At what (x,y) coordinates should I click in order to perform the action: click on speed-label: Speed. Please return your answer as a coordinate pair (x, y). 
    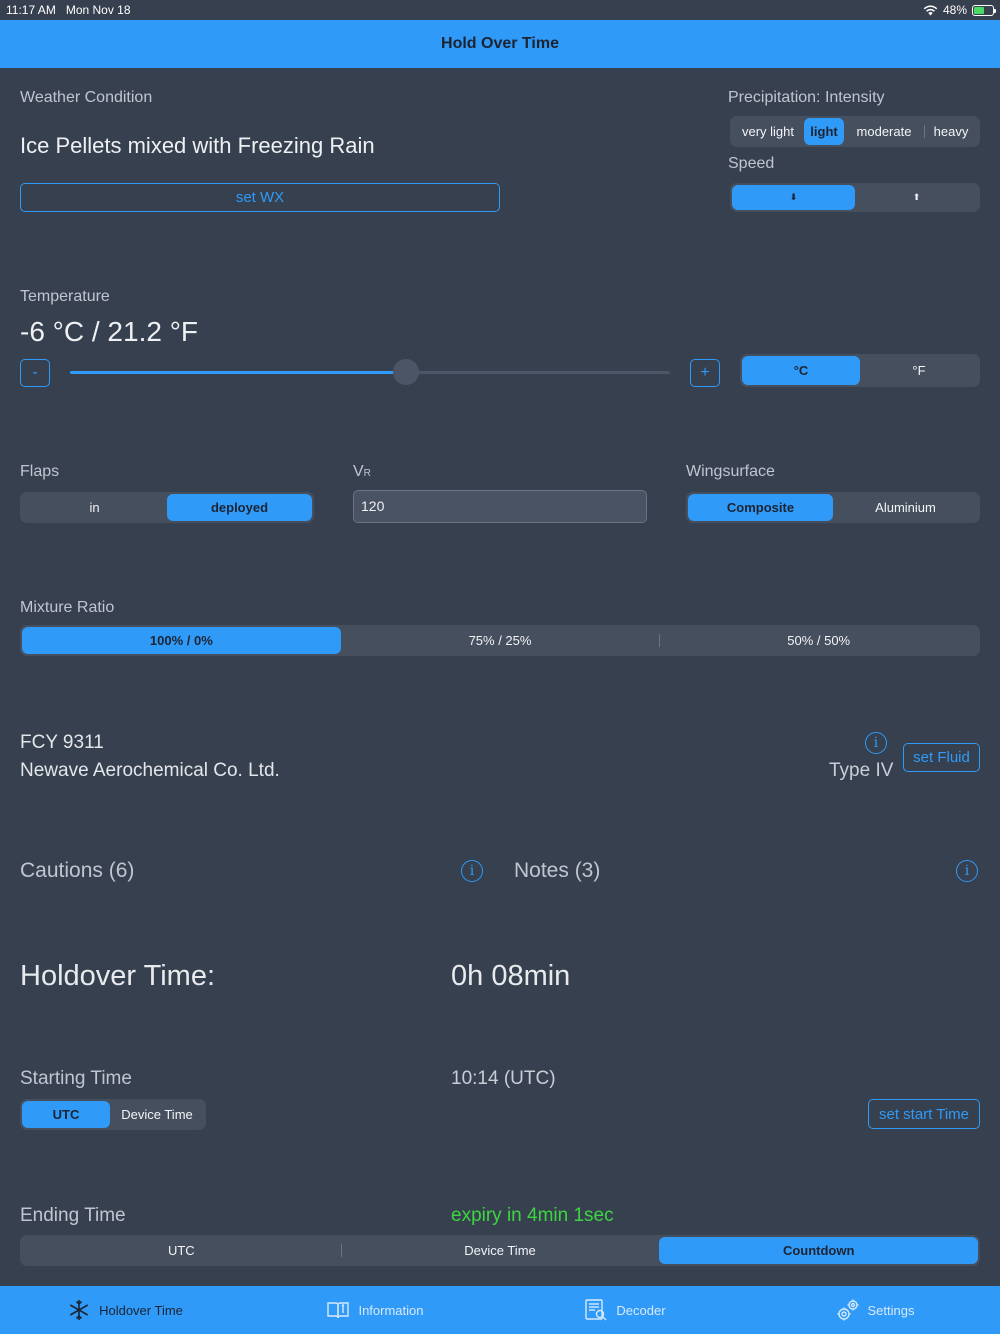
    Looking at the image, I should click on (751, 163).